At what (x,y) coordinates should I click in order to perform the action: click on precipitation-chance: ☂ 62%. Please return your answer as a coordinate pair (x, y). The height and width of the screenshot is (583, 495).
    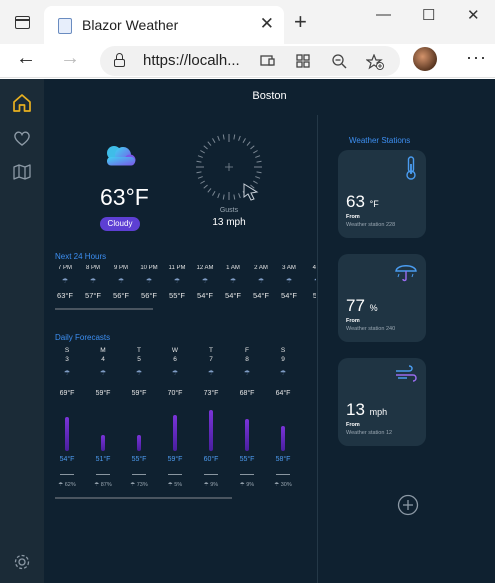
    Looking at the image, I should click on (67, 485).